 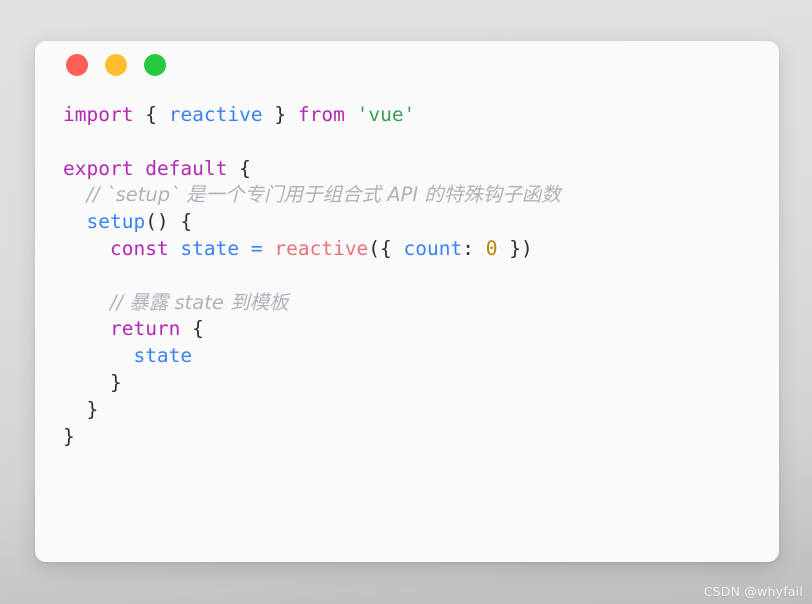 What do you see at coordinates (407, 65) in the screenshot?
I see `window-titlebar` at bounding box center [407, 65].